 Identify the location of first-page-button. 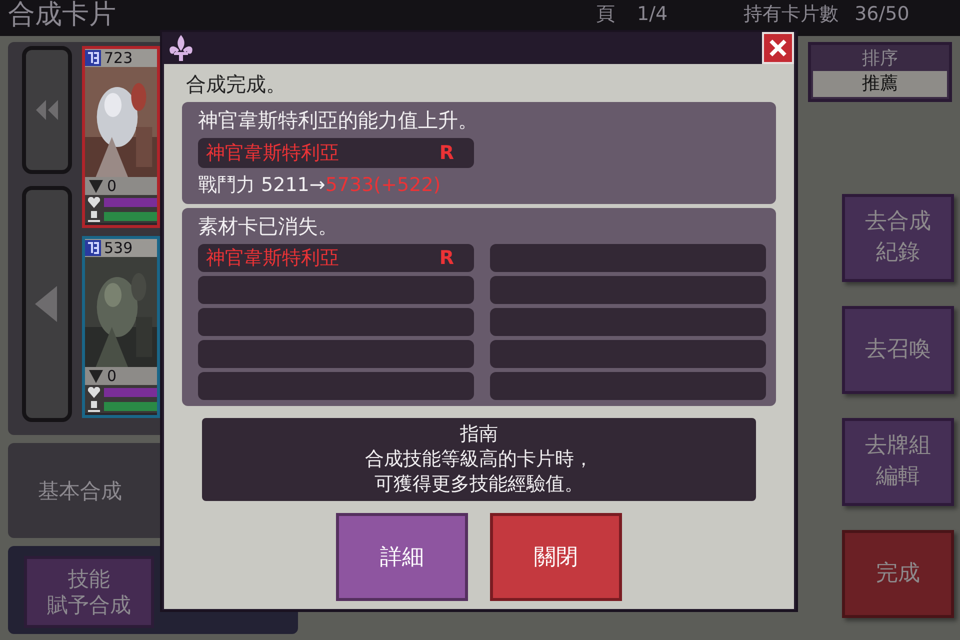
(47, 110).